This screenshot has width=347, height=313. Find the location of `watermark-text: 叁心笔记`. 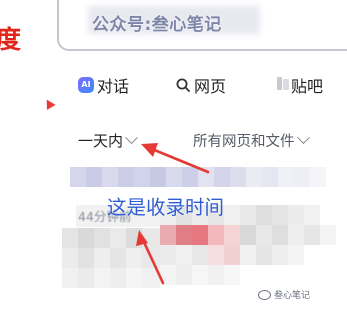

watermark-text: 叁心笔记 is located at coordinates (292, 296).